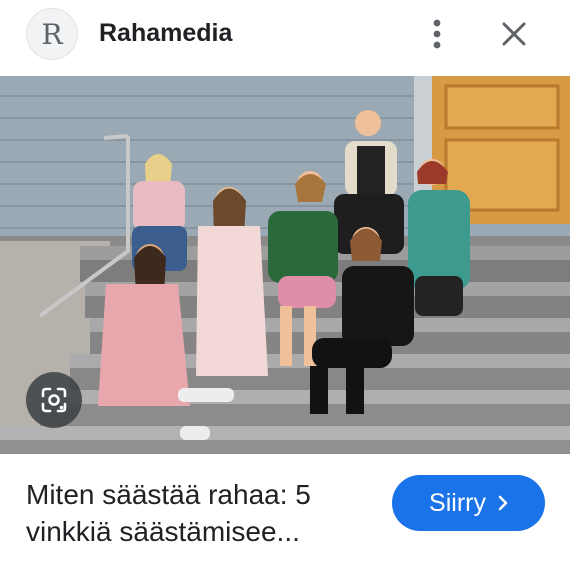 This screenshot has height=561, width=570. I want to click on panel-header: R Rahamedia, so click(285, 38).